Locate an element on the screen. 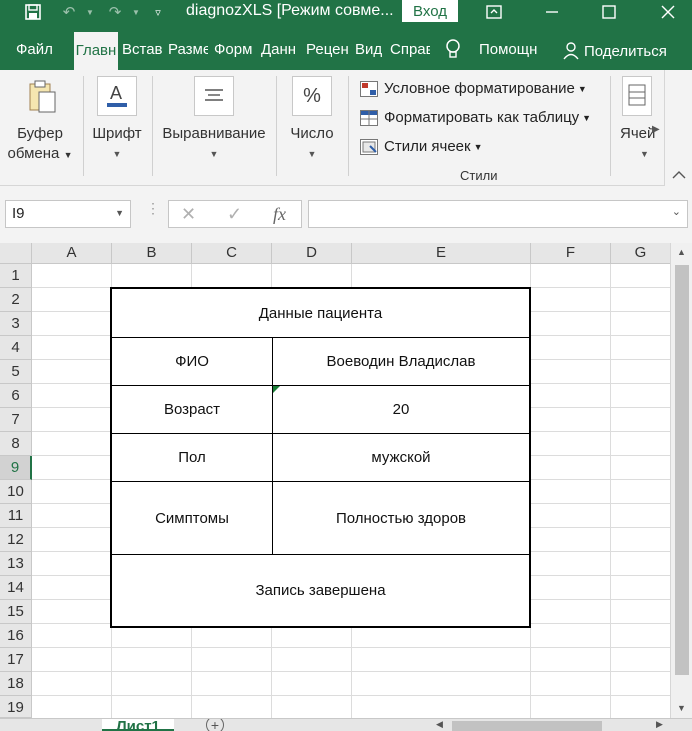  row-header: 14 is located at coordinates (16, 588).